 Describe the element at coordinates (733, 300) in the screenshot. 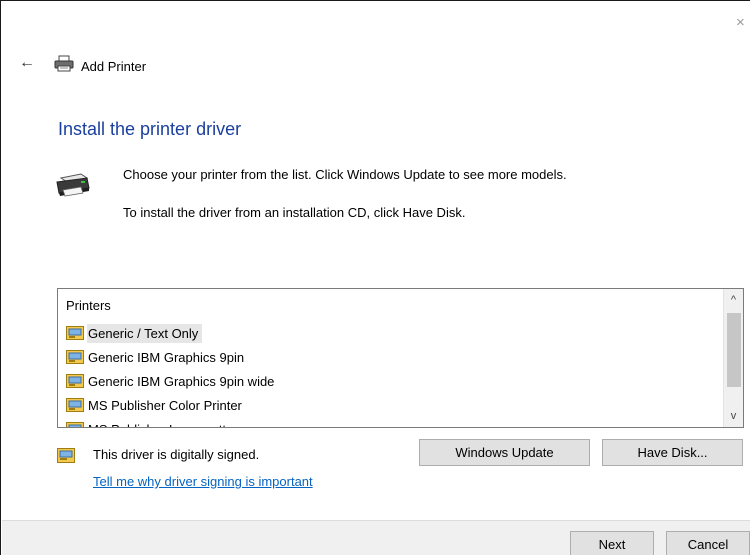

I see `scroll-up-icon: ^` at that location.